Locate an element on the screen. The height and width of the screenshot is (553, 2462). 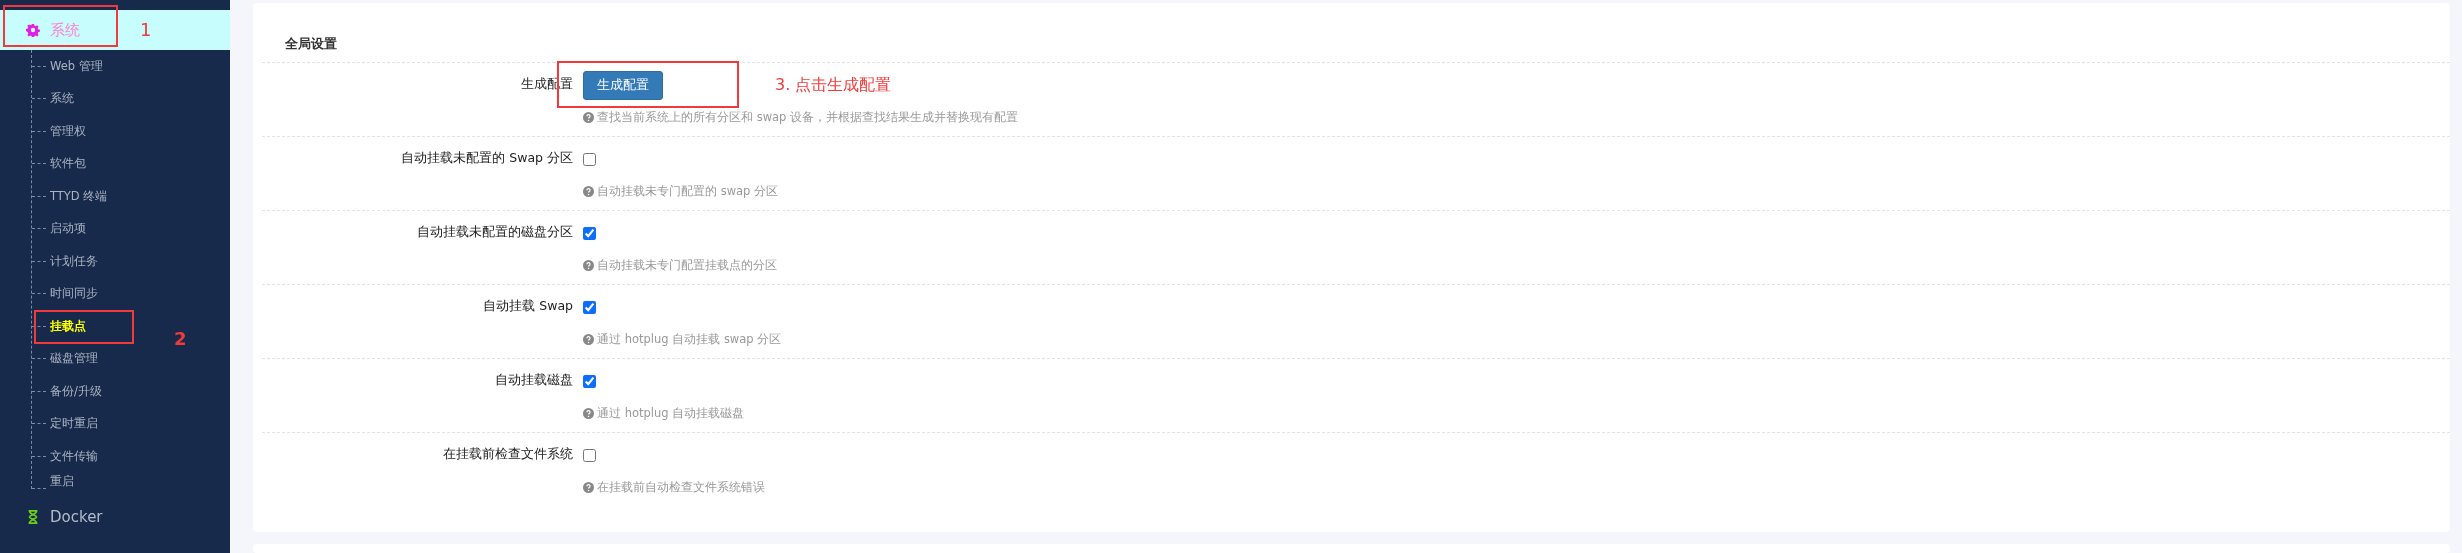
submenu-item: TTYD 终端 is located at coordinates (131, 196).